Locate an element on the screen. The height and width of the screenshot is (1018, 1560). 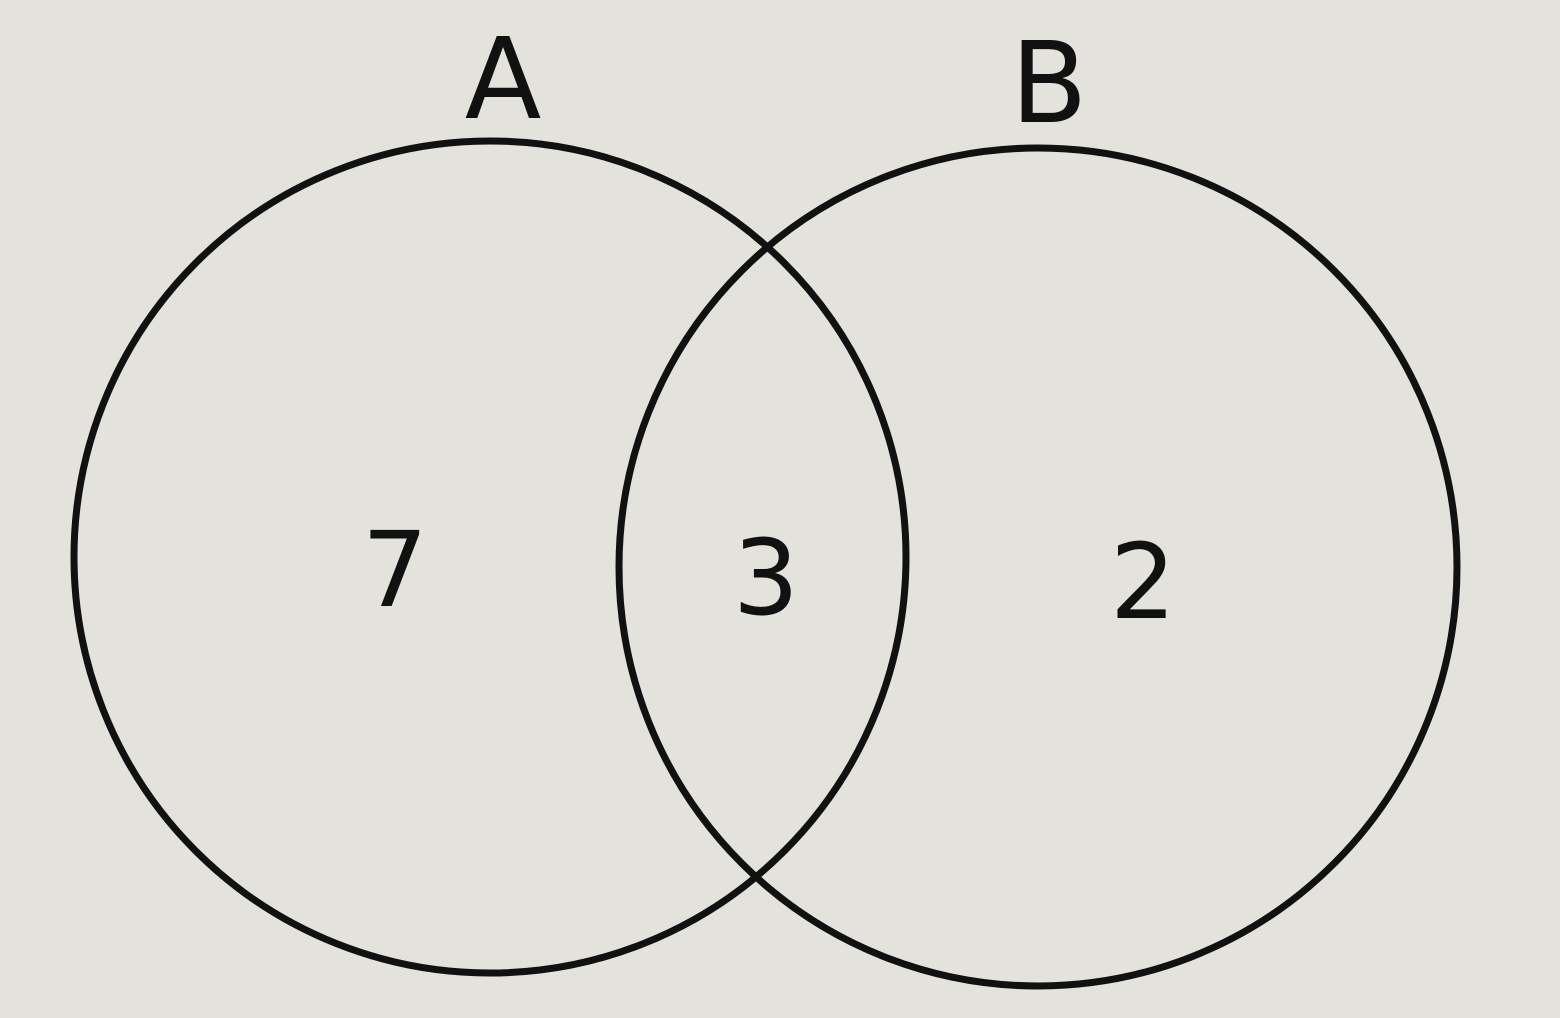
set-a-label: A is located at coordinates (503, 80).